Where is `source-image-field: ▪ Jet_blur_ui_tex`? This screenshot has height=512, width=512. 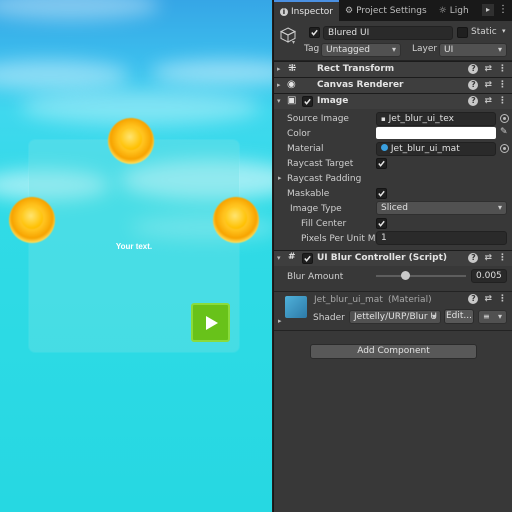 source-image-field: ▪ Jet_blur_ui_tex is located at coordinates (436, 119).